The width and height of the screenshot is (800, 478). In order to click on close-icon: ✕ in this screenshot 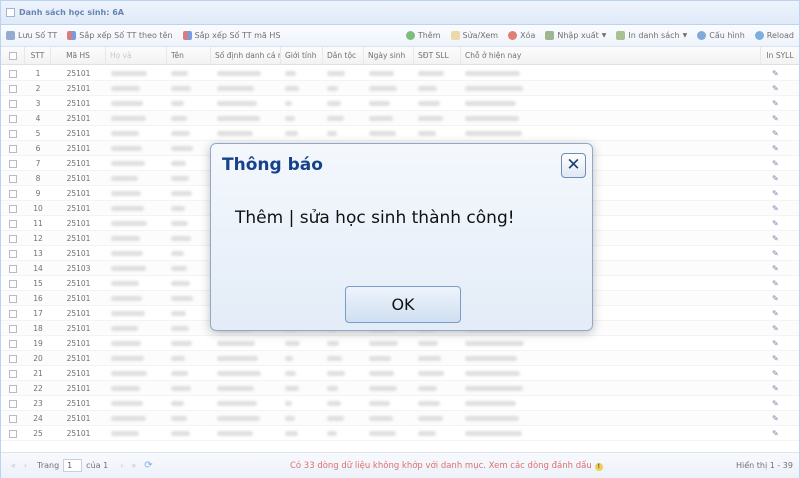, I will do `click(573, 165)`.